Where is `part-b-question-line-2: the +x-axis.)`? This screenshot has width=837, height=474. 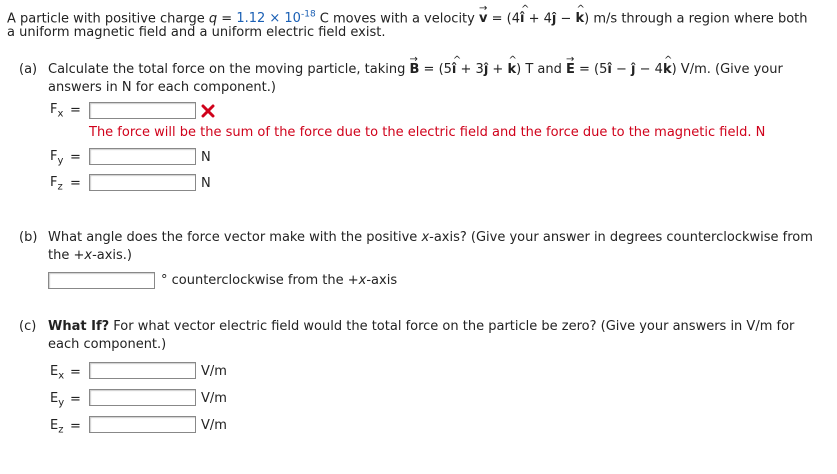 part-b-question-line-2: the +x-axis.) is located at coordinates (90, 256).